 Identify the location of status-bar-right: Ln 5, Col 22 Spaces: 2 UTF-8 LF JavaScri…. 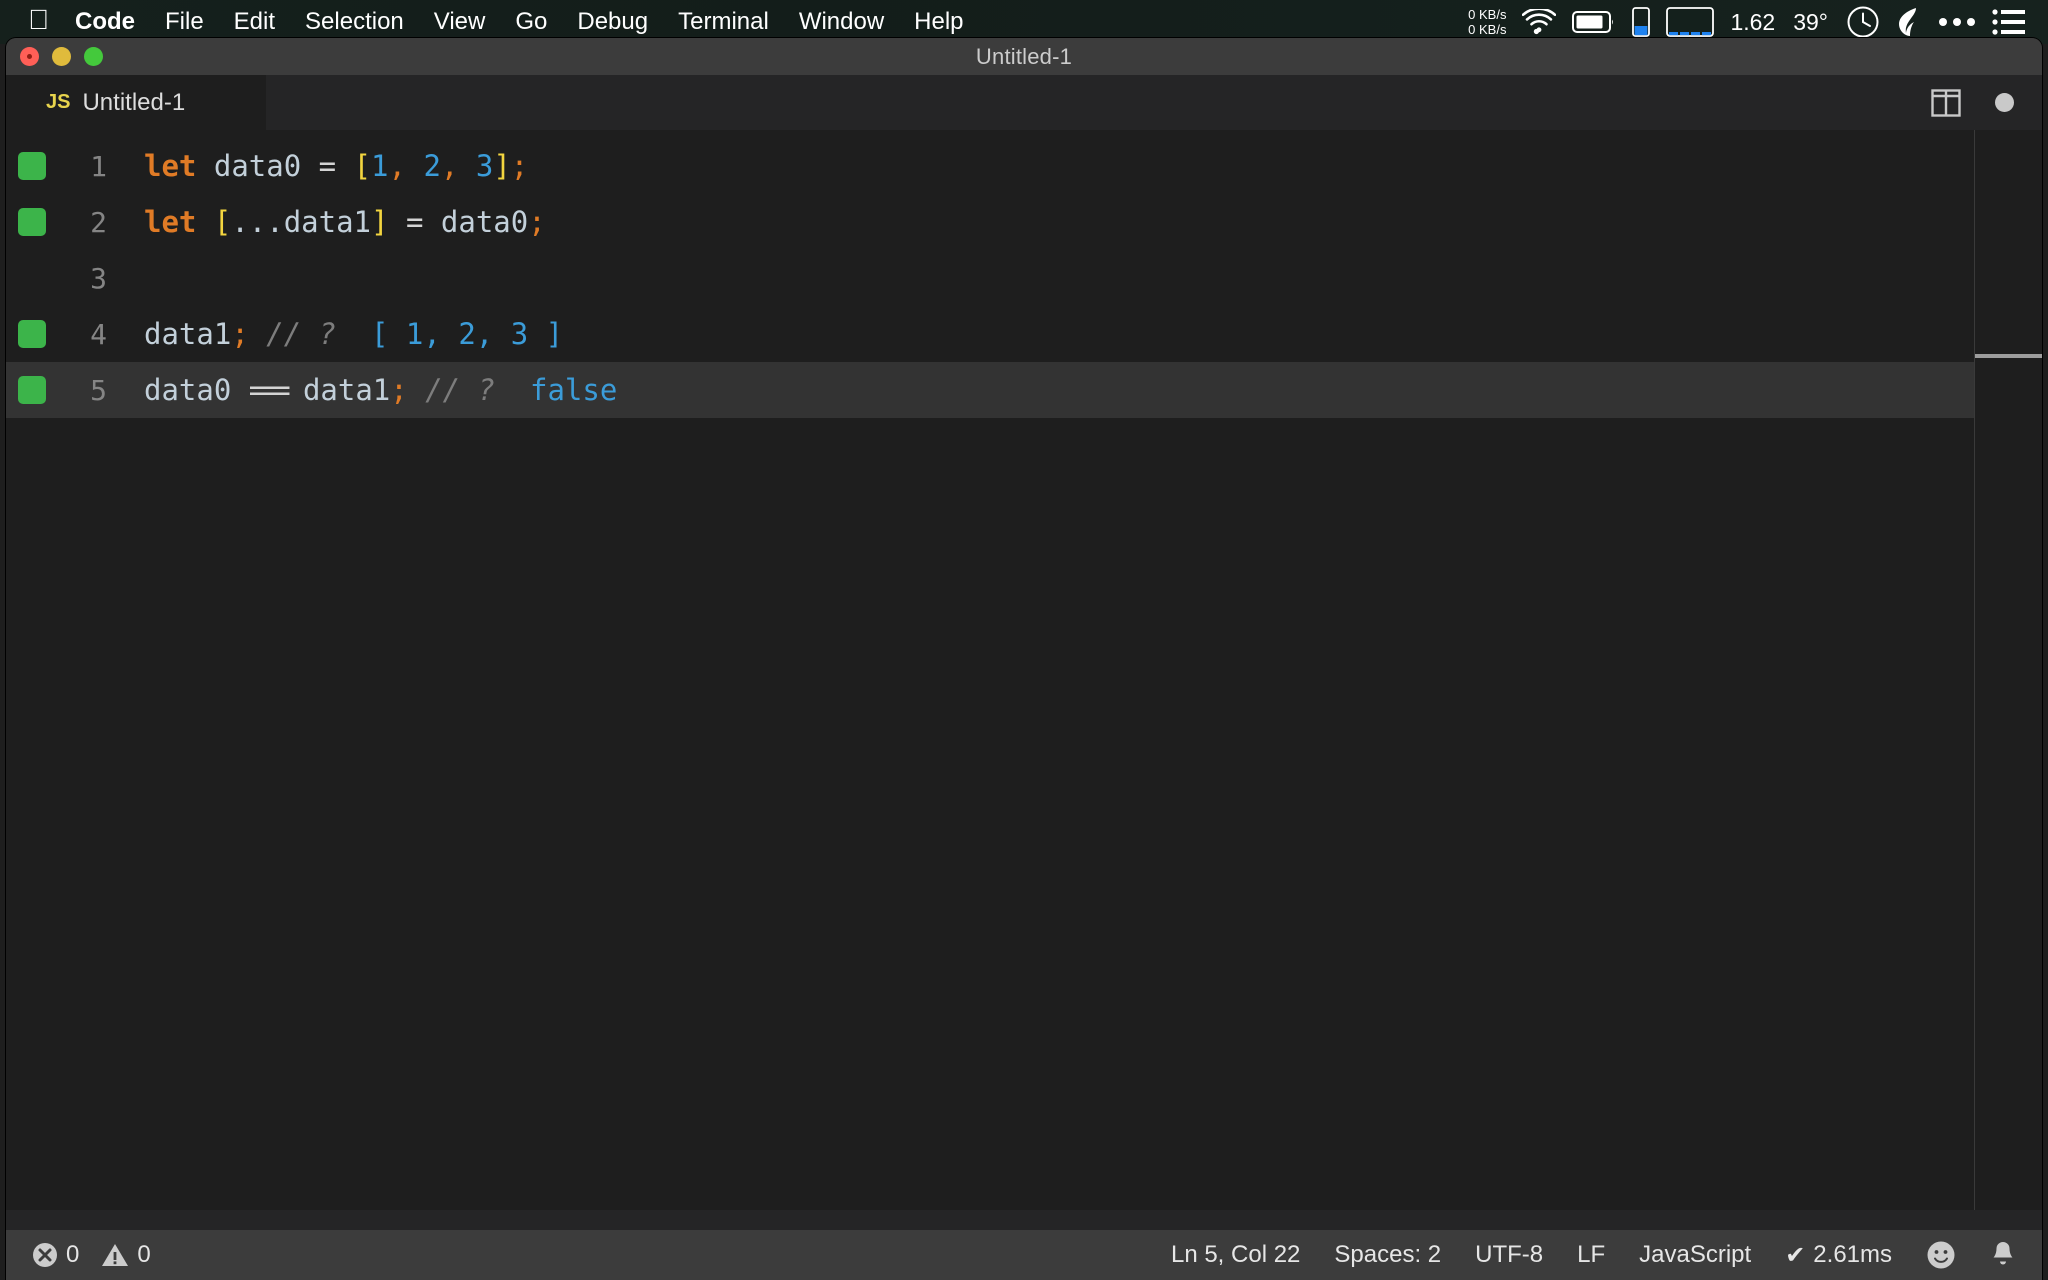
(1606, 1255).